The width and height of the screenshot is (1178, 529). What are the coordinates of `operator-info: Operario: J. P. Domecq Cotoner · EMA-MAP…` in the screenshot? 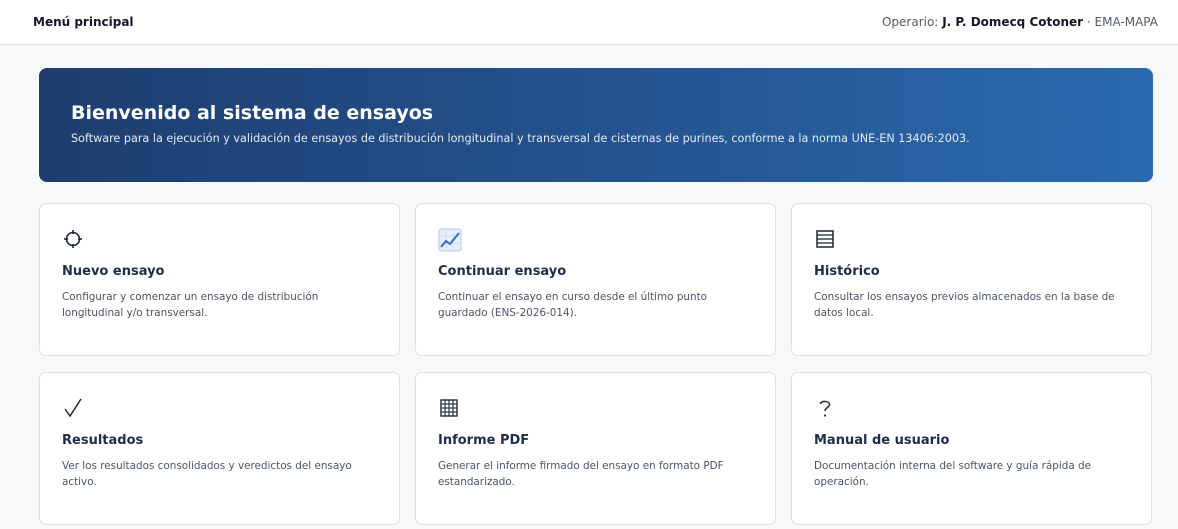 It's located at (1020, 22).